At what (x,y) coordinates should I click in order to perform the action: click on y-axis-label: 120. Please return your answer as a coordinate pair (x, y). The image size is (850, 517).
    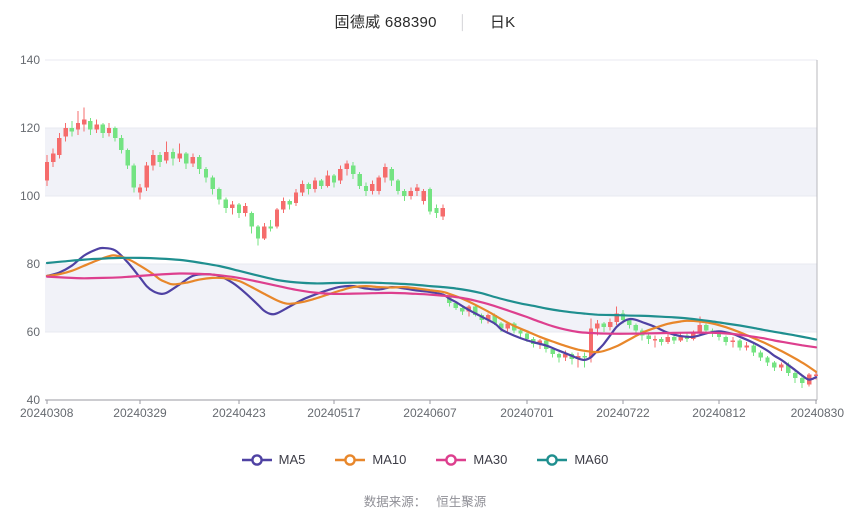
    Looking at the image, I should click on (30, 128).